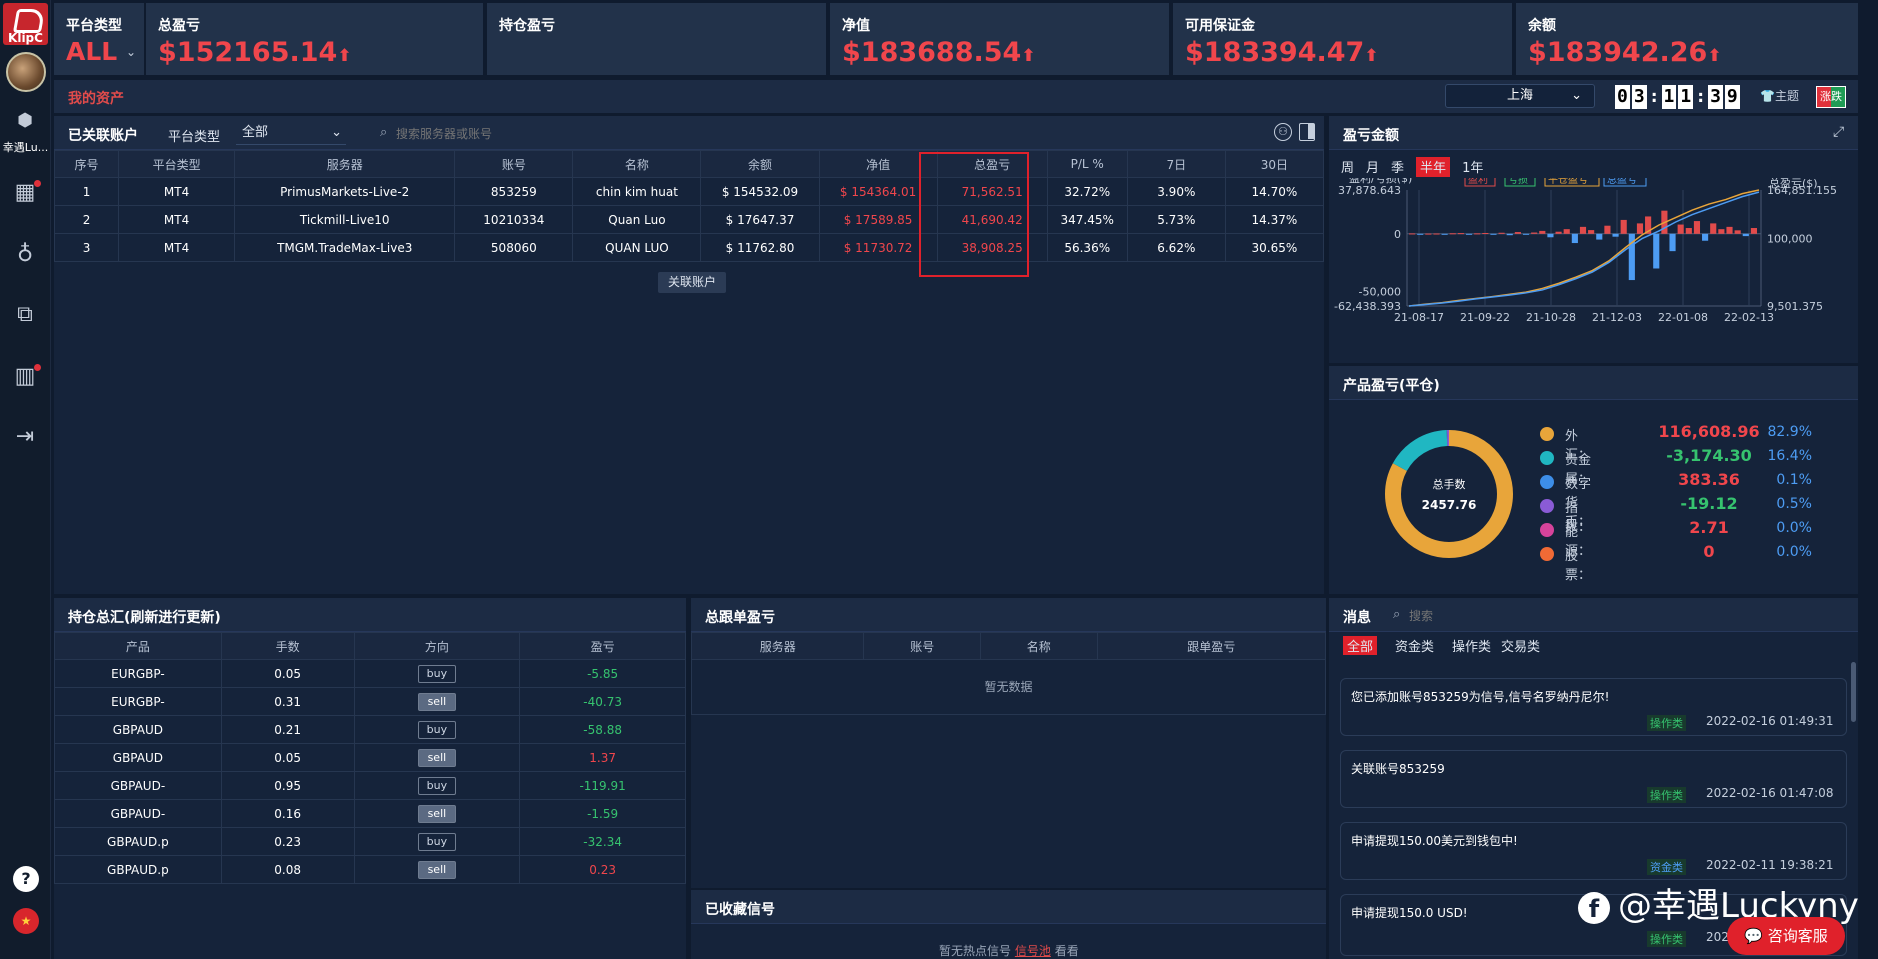 The width and height of the screenshot is (1878, 959). I want to click on col-header: 余额, so click(760, 164).